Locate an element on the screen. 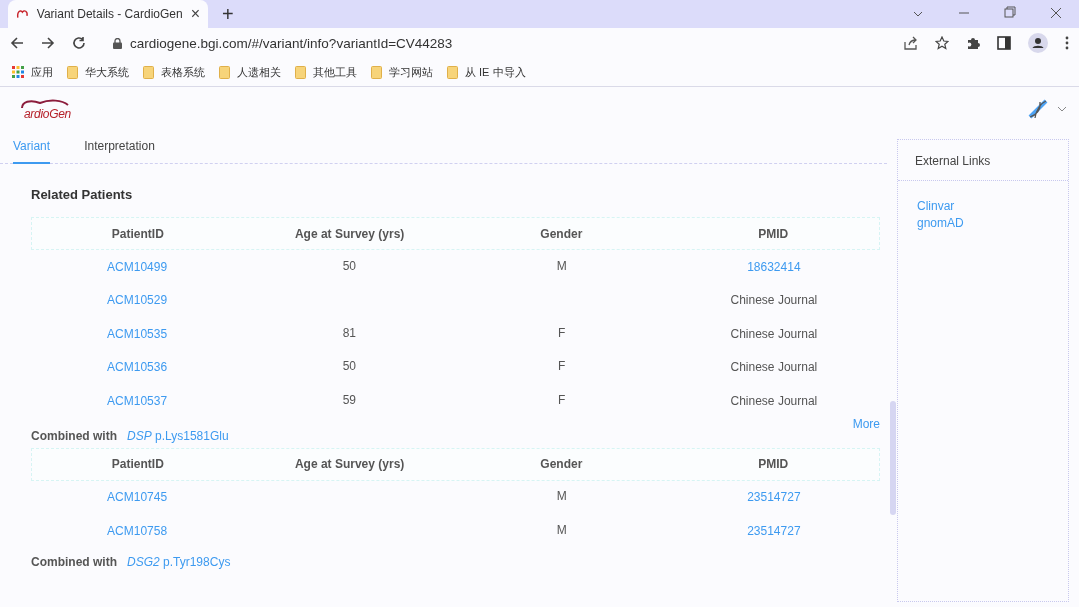  tab-title: Variant Details - CardioGen is located at coordinates (109, 14).